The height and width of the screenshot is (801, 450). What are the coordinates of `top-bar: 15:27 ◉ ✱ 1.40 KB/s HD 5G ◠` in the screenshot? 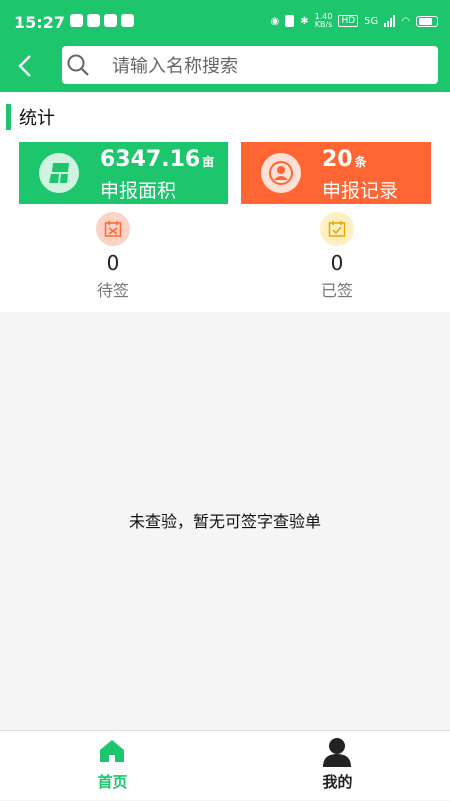 It's located at (225, 46).